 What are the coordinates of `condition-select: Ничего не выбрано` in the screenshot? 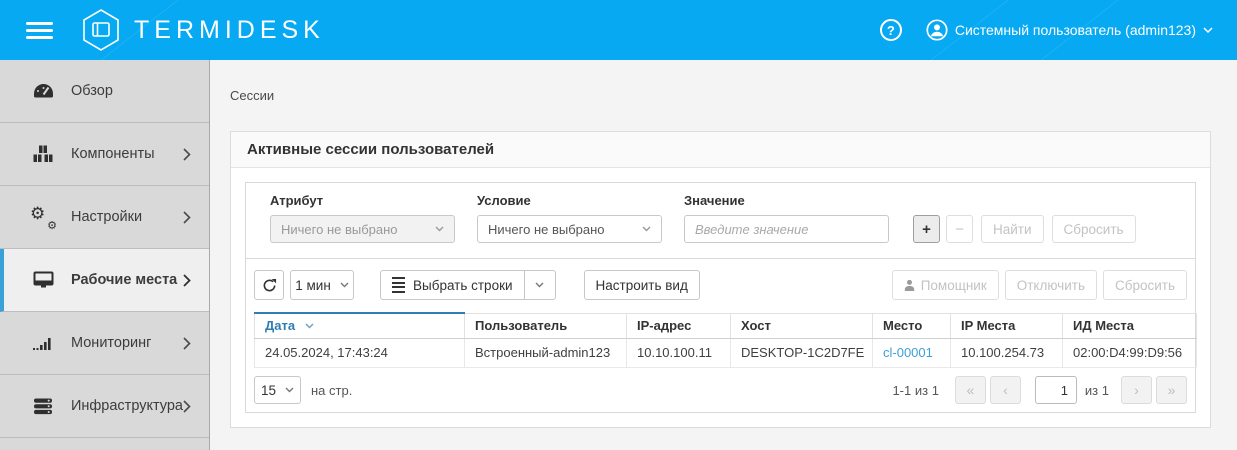 It's located at (569, 229).